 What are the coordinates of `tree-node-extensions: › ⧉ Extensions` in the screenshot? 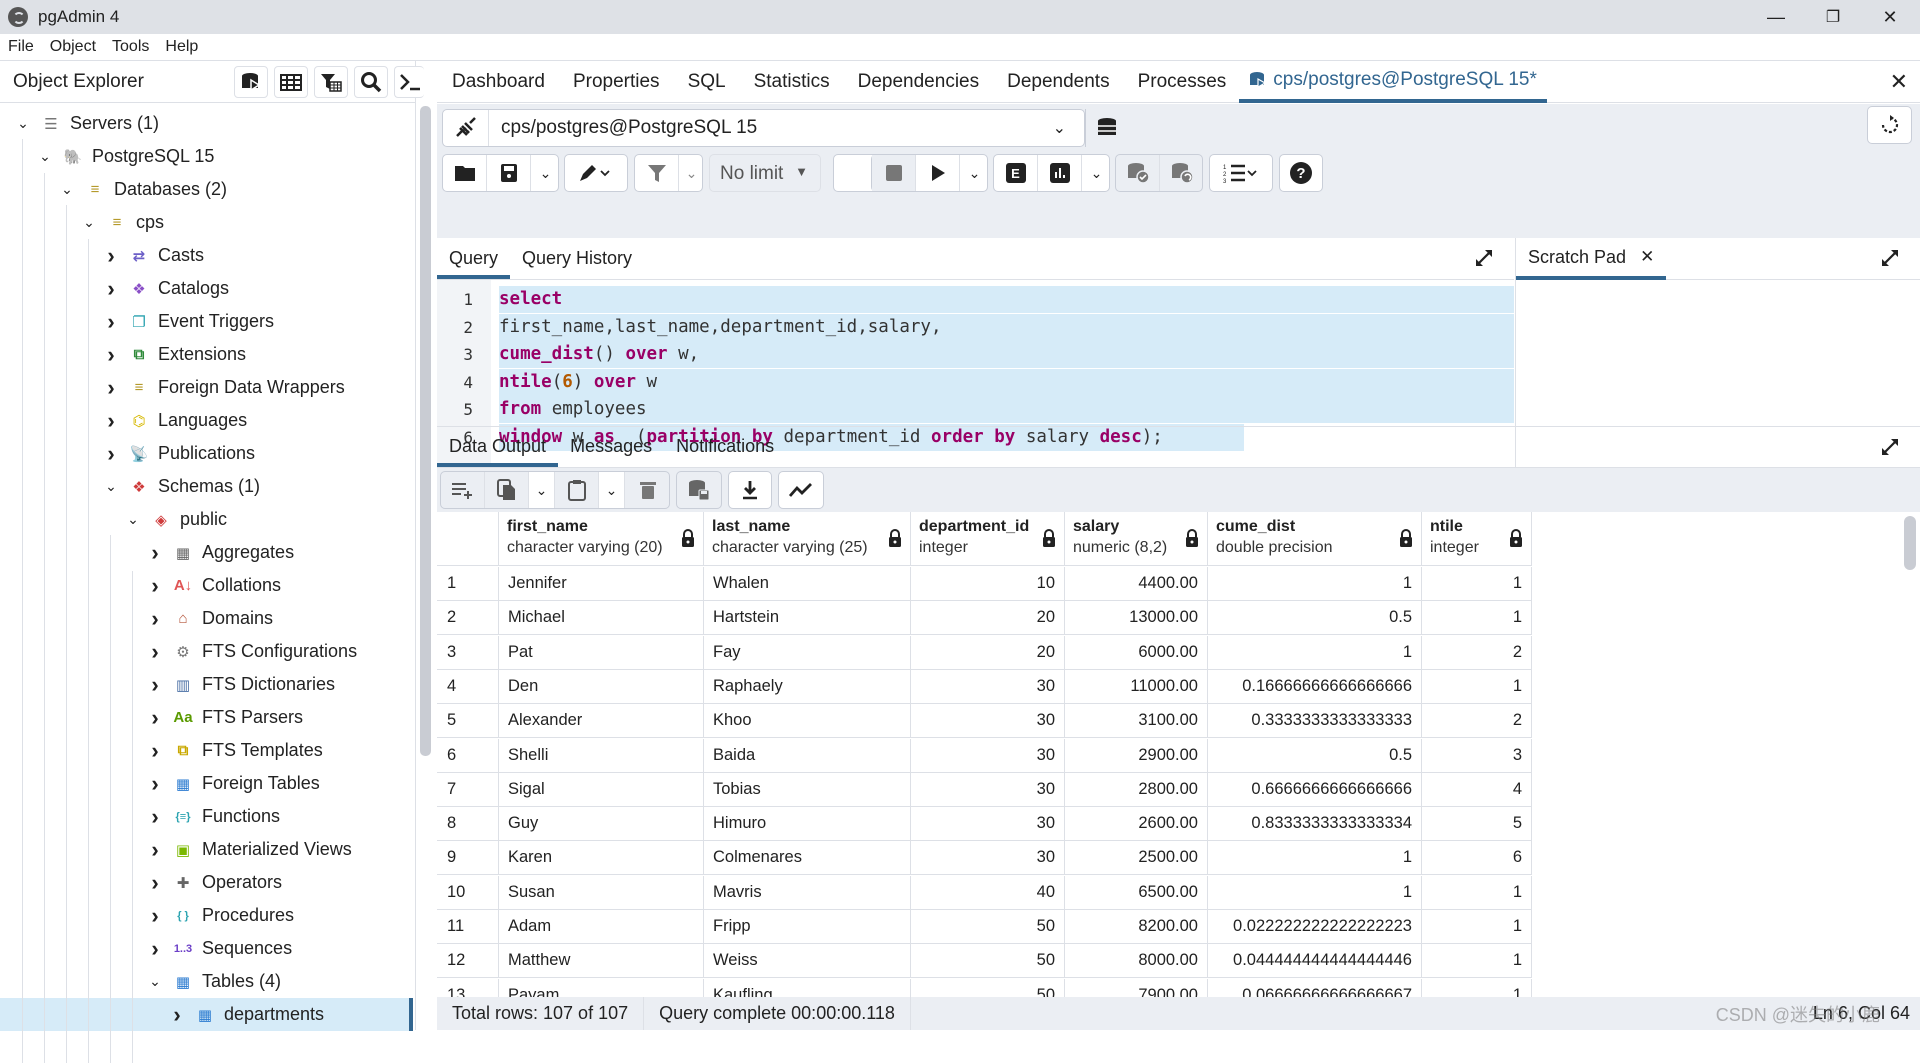 It's located at (174, 354).